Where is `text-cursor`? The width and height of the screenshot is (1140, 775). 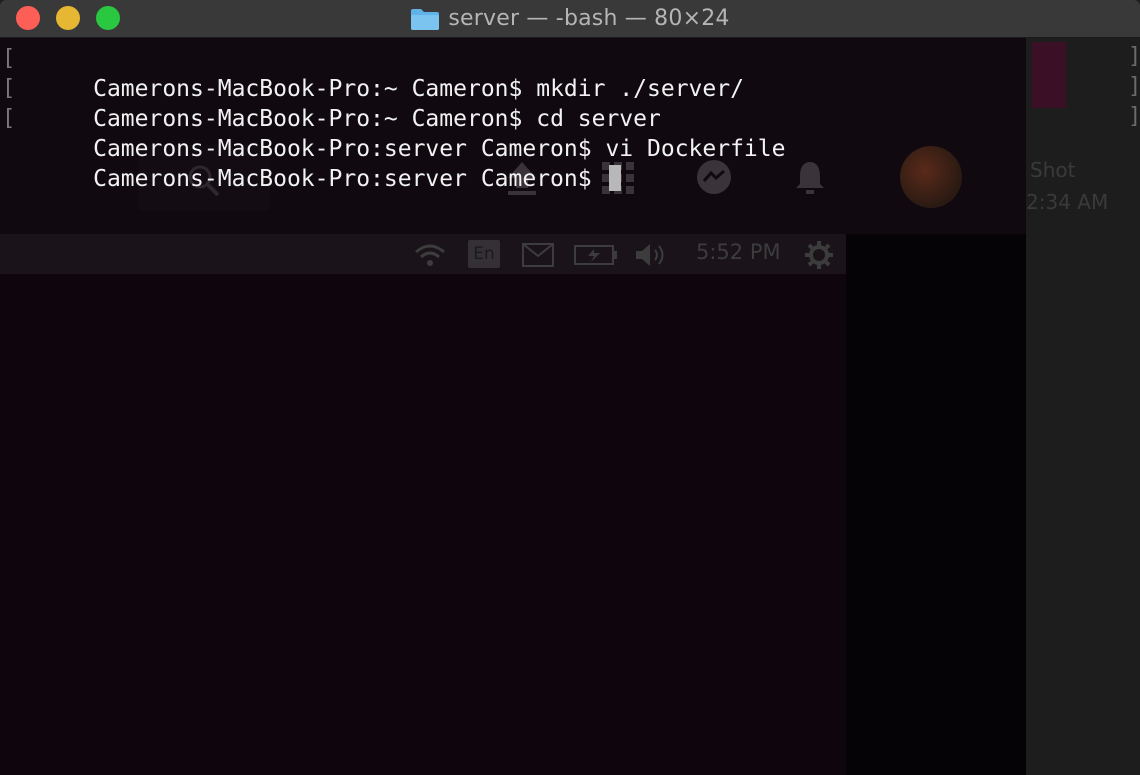
text-cursor is located at coordinates (615, 178).